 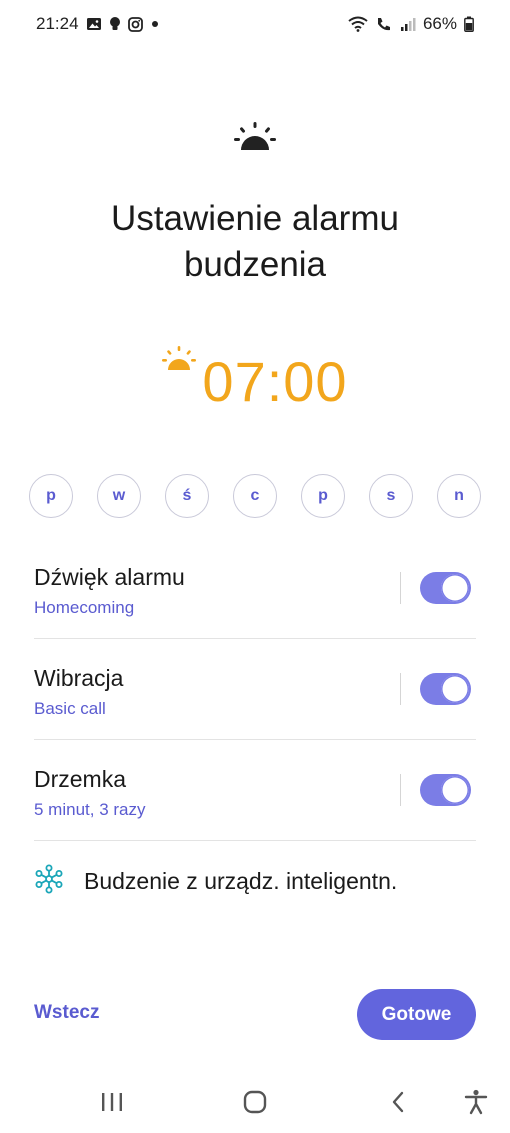 I want to click on alarm-sound-toggle, so click(x=445, y=588).